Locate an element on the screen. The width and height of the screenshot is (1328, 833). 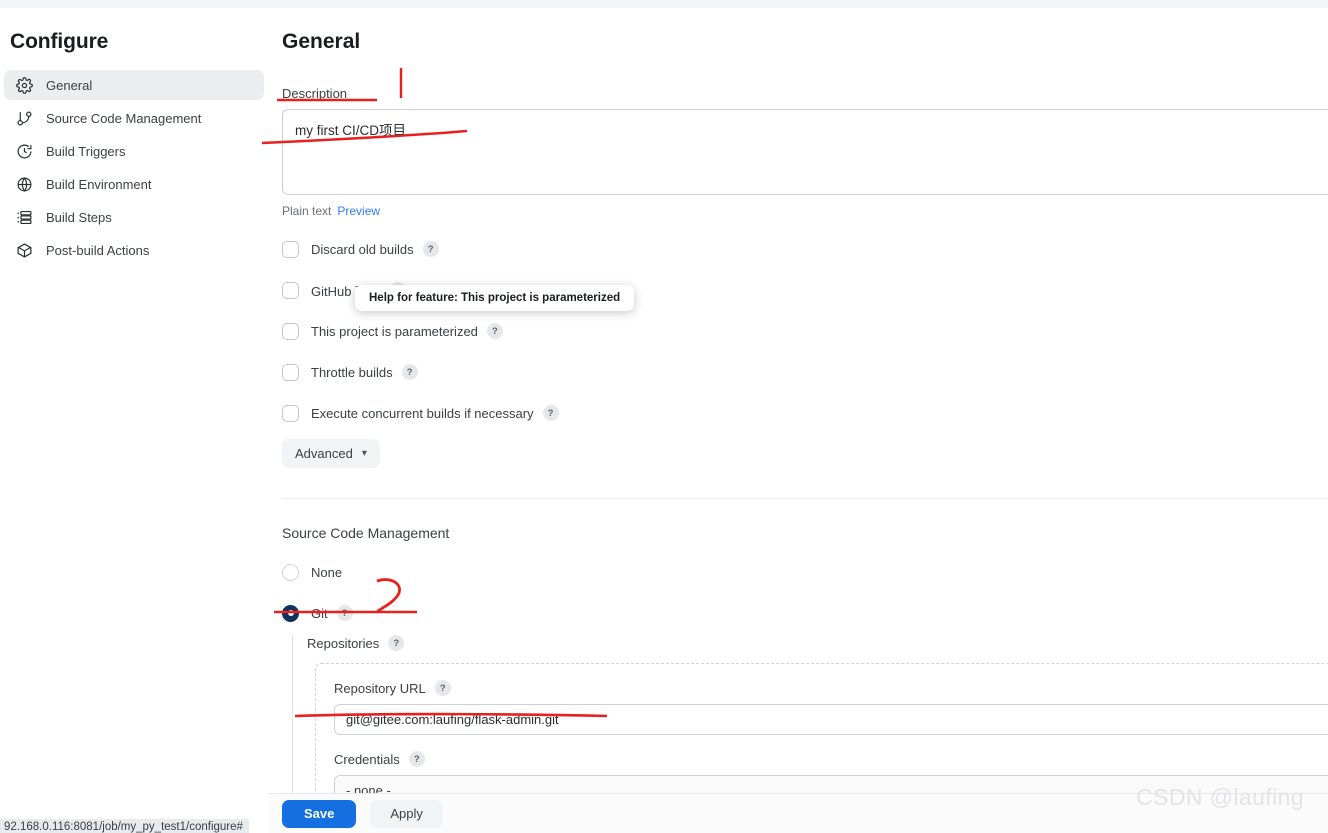
checkbox-github-project is located at coordinates (290, 290).